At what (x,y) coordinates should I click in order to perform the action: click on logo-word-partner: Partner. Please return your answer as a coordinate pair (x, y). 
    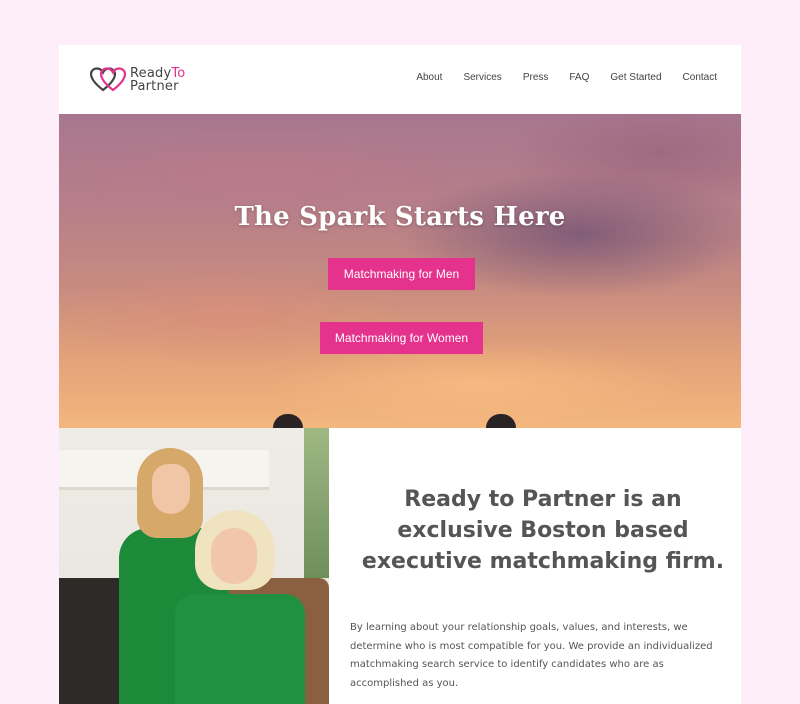
    Looking at the image, I should click on (154, 86).